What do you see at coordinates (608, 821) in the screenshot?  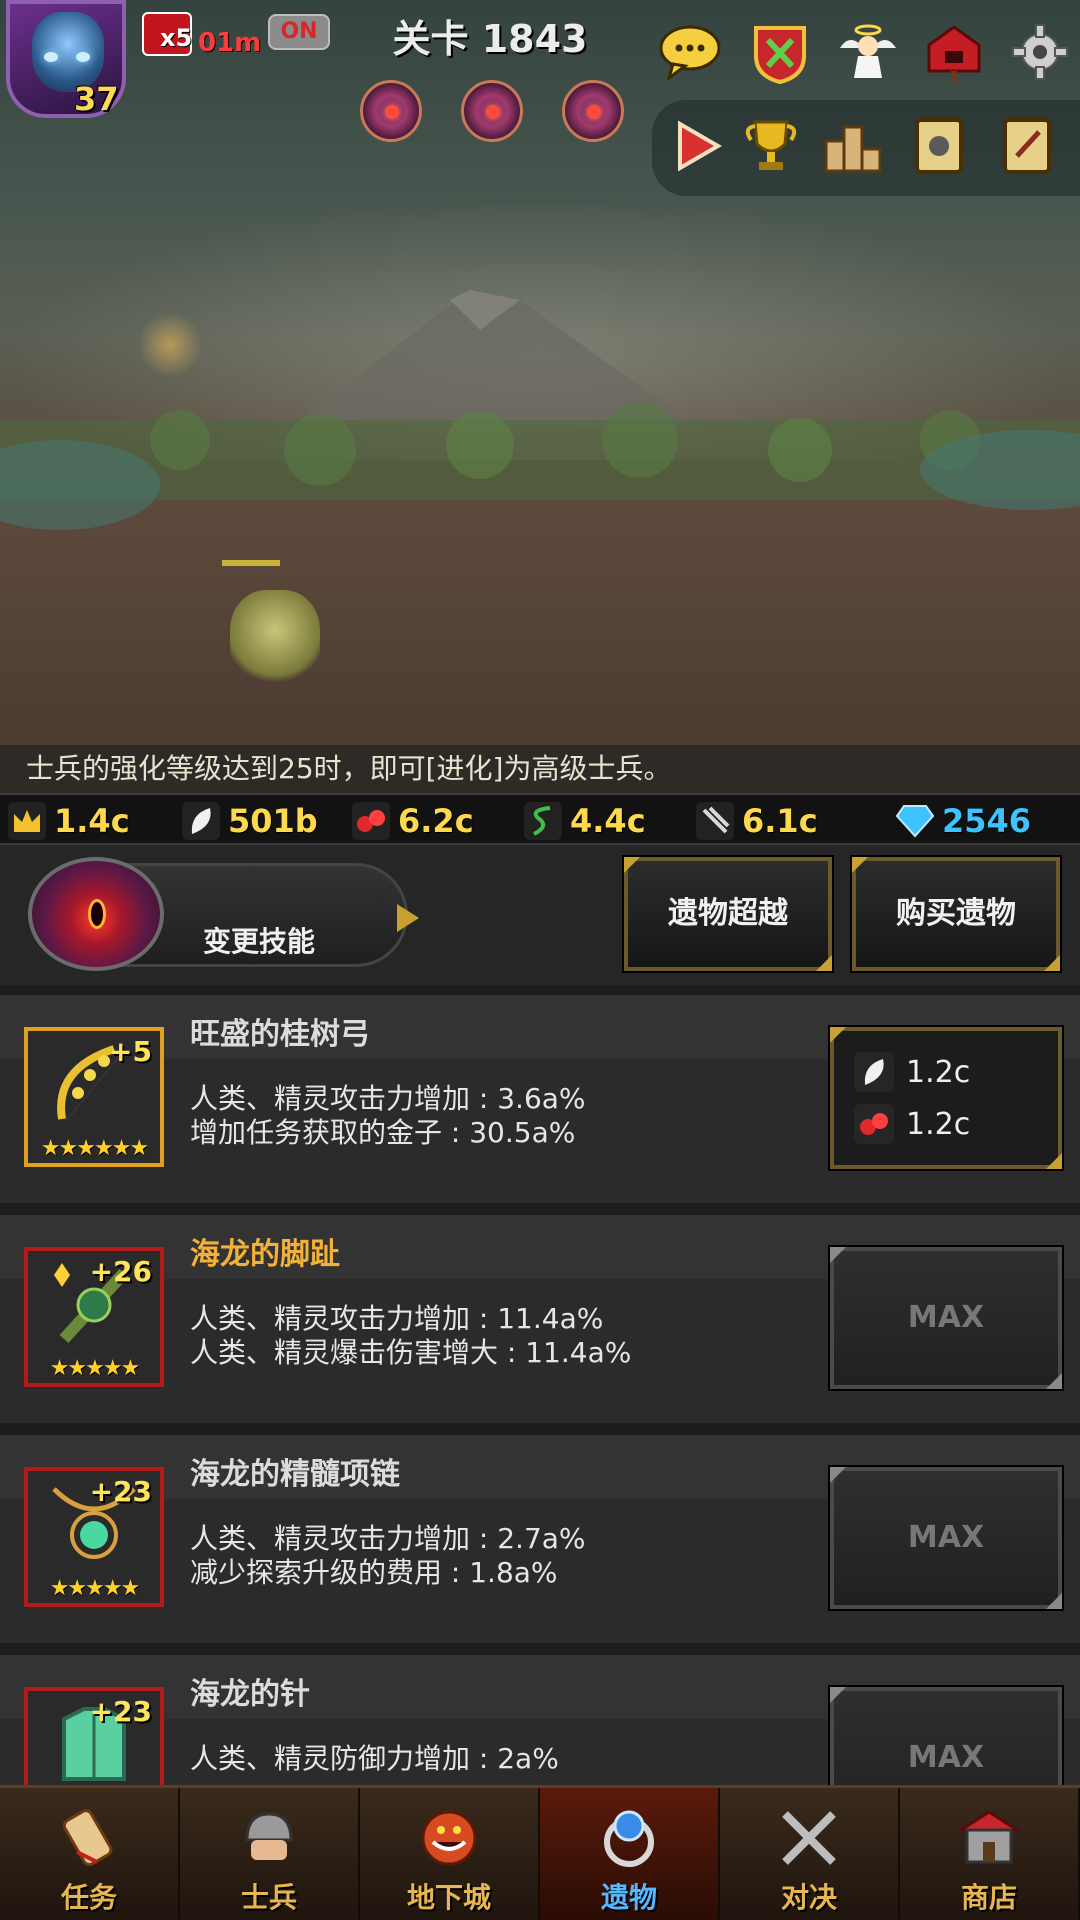 I see `currency-value: 4.4c` at bounding box center [608, 821].